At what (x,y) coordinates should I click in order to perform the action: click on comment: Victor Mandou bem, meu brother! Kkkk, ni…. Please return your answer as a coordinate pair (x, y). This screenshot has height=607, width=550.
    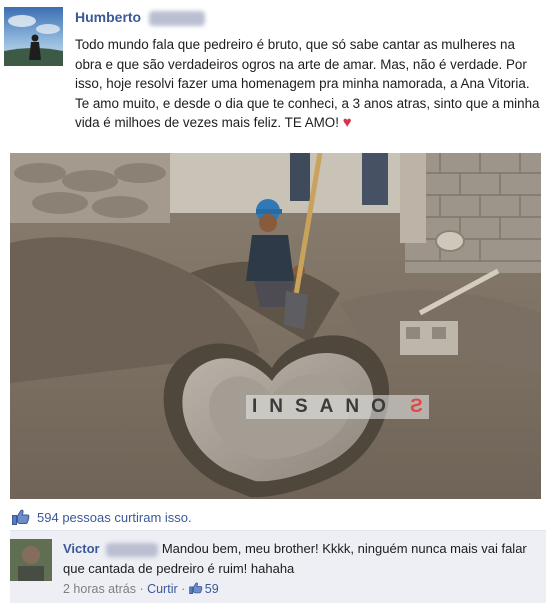
    Looking at the image, I should click on (278, 567).